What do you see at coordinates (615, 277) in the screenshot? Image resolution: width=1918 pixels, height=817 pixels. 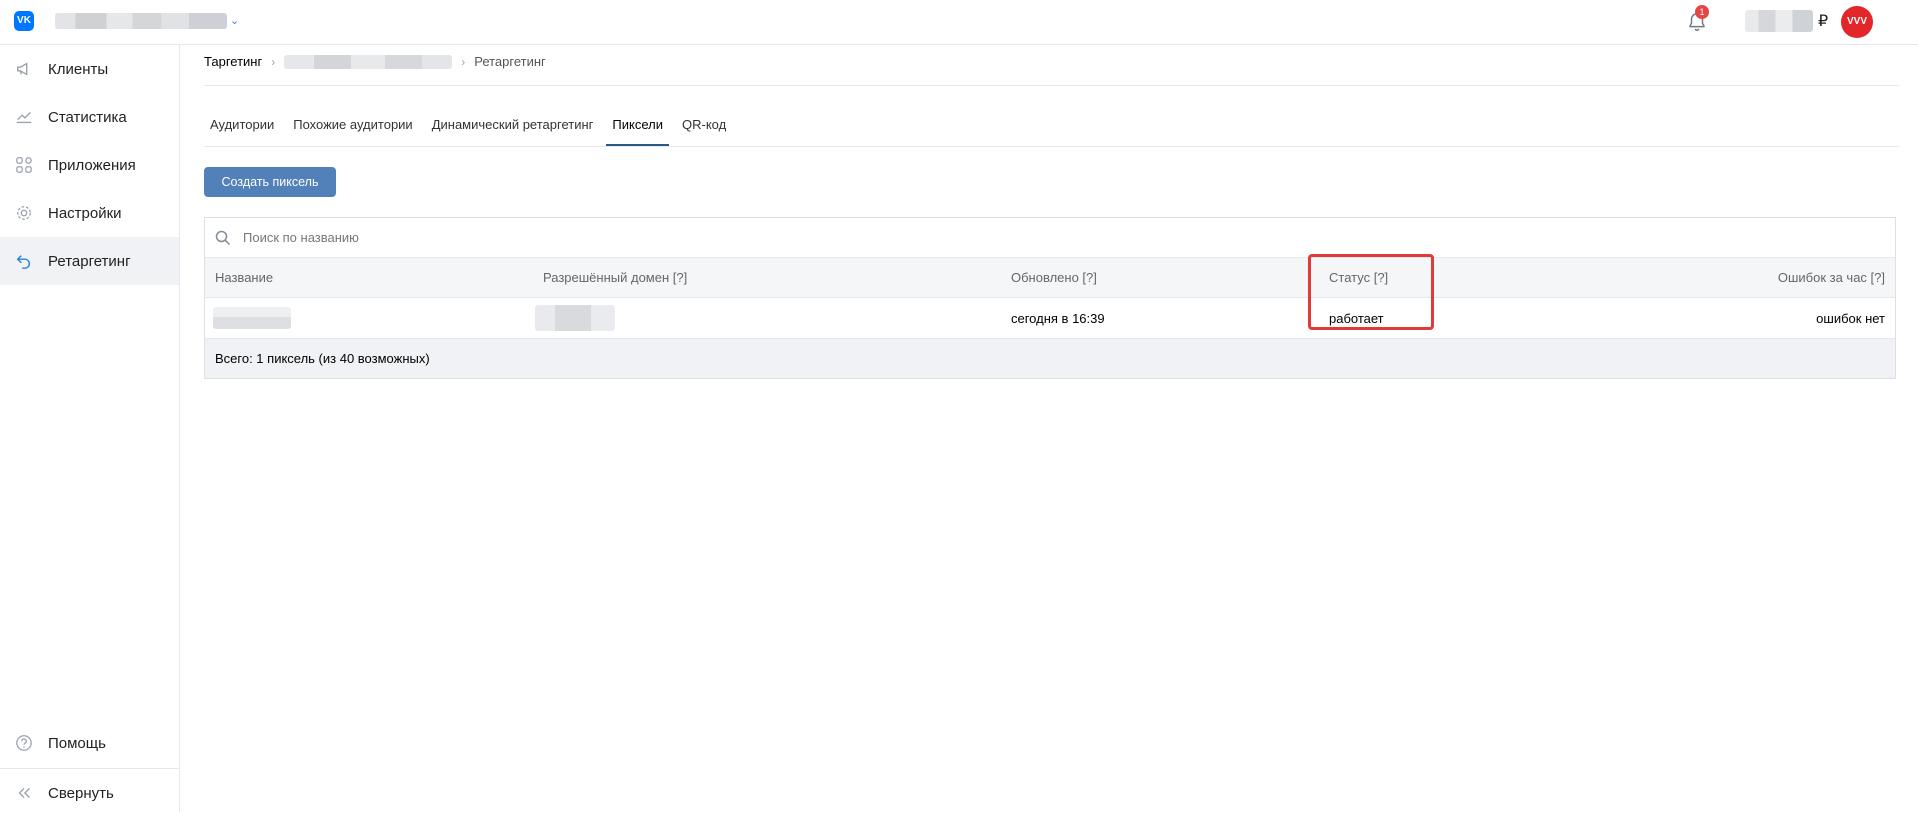 I see `column-header-domain: Разрешённый домен [?]` at bounding box center [615, 277].